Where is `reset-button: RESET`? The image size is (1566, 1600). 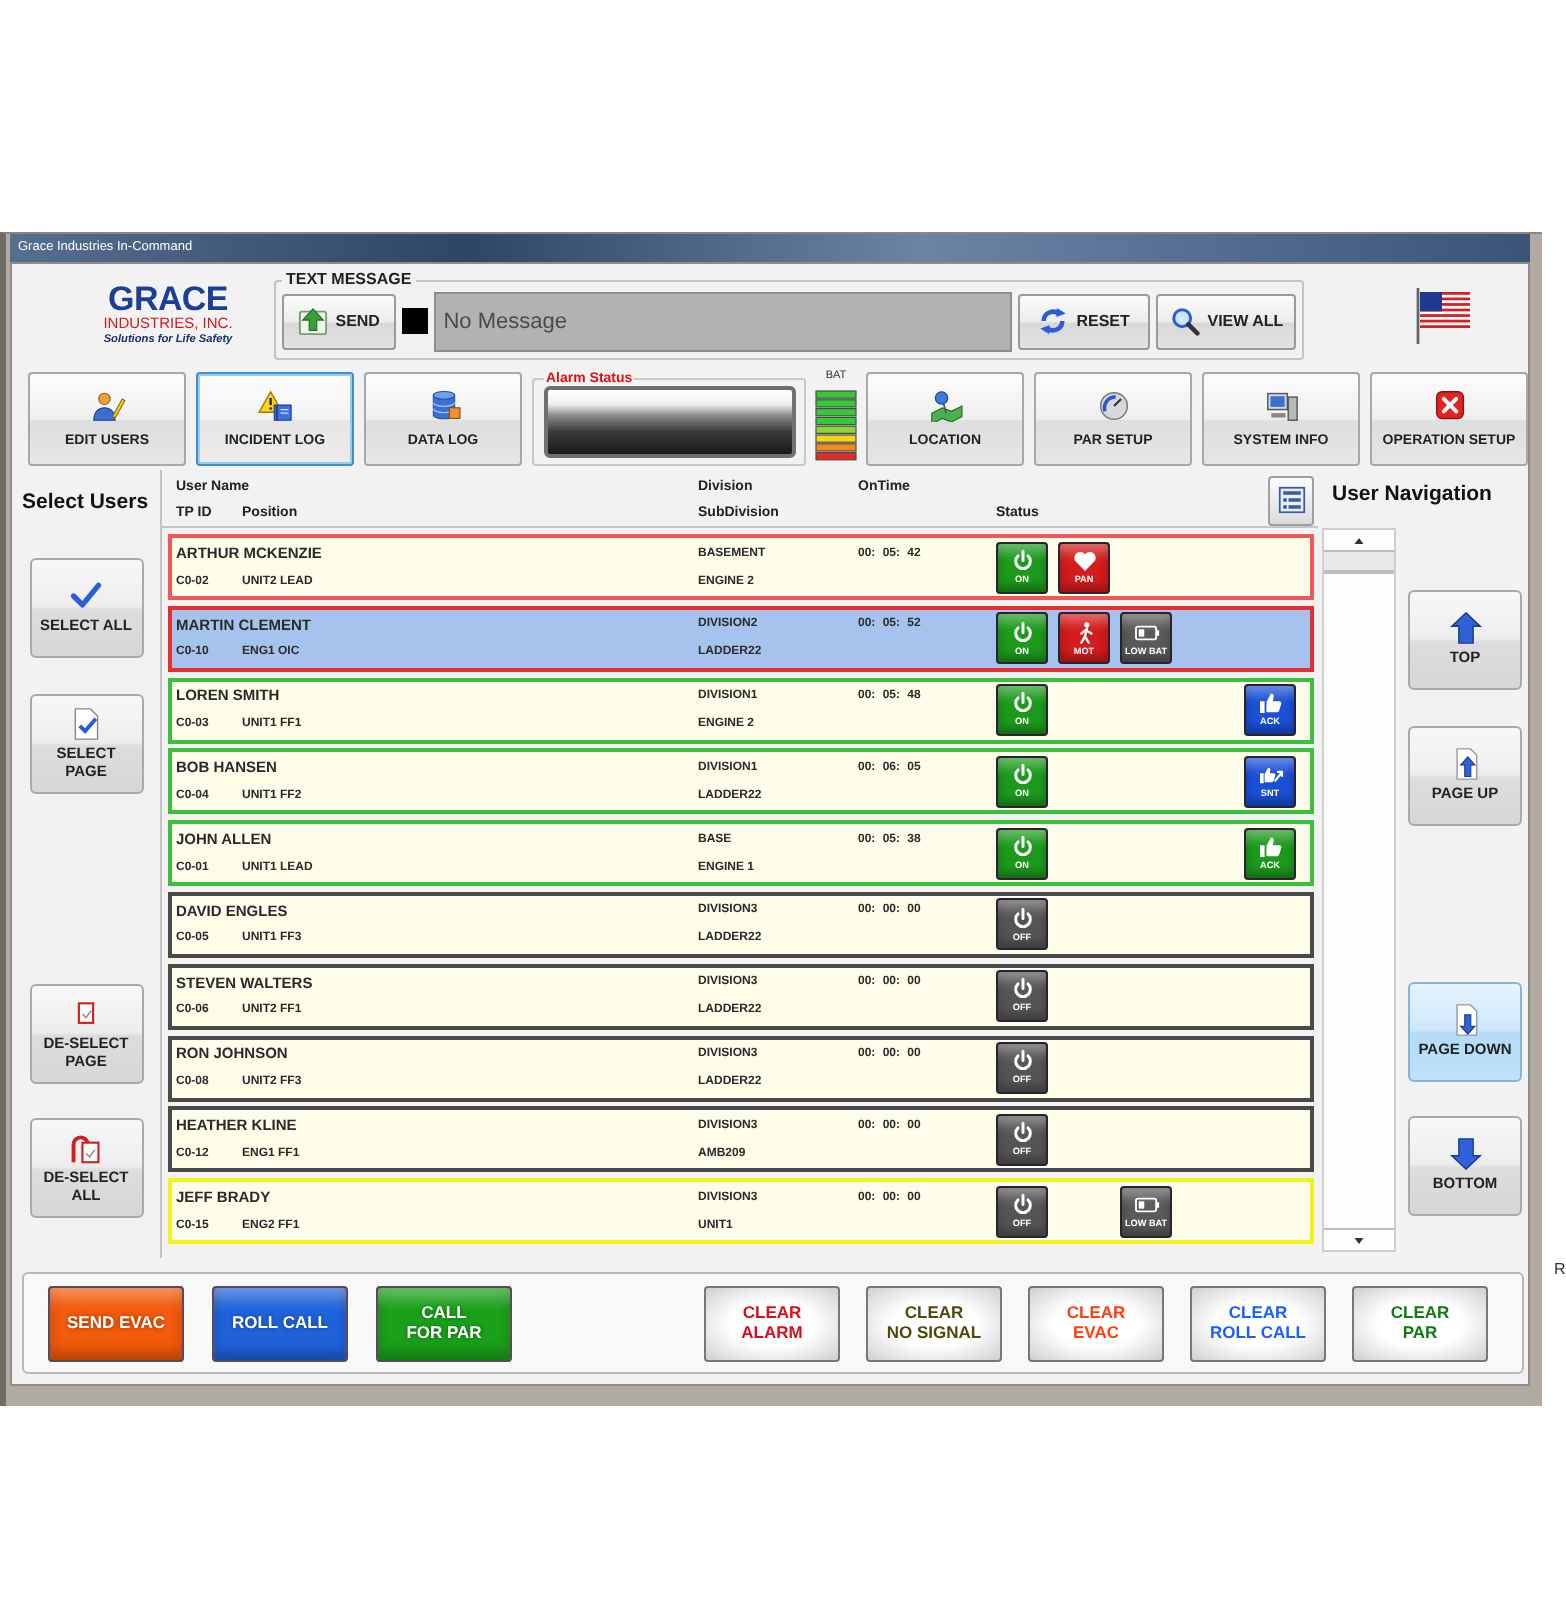 reset-button: RESET is located at coordinates (1084, 321).